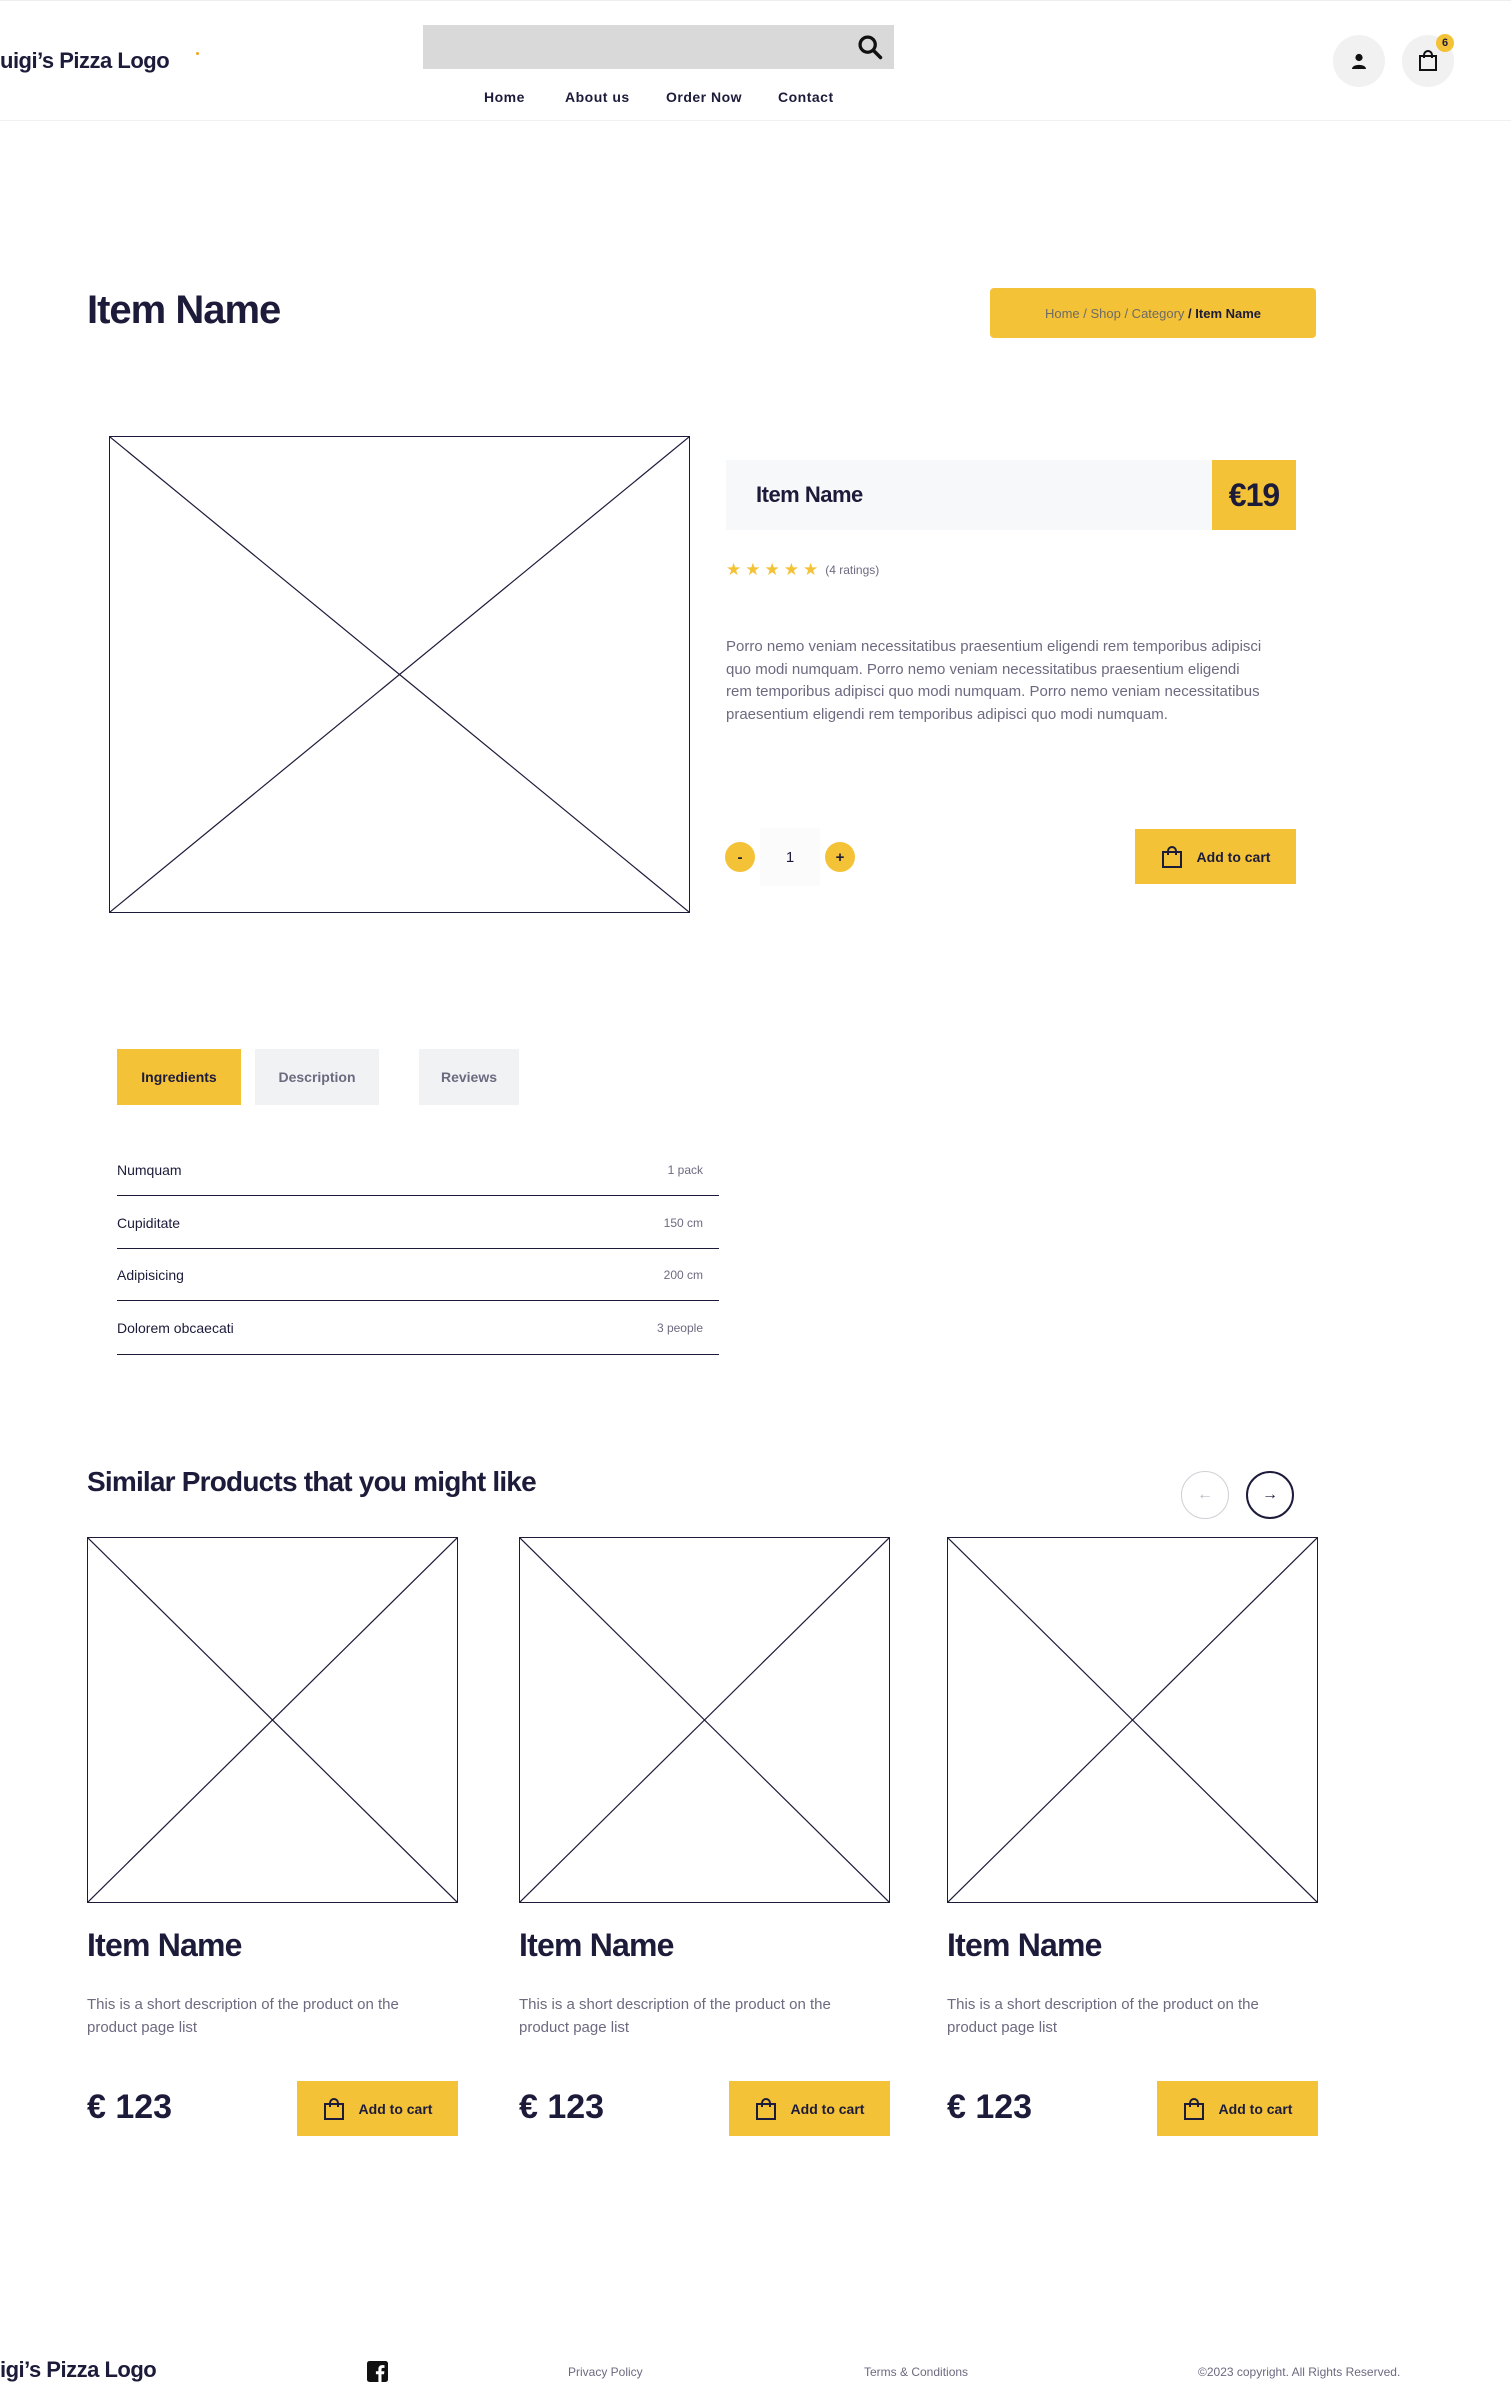 This screenshot has width=1511, height=2387. What do you see at coordinates (418, 1170) in the screenshot?
I see `ingredient-row: Numquam 1 pack` at bounding box center [418, 1170].